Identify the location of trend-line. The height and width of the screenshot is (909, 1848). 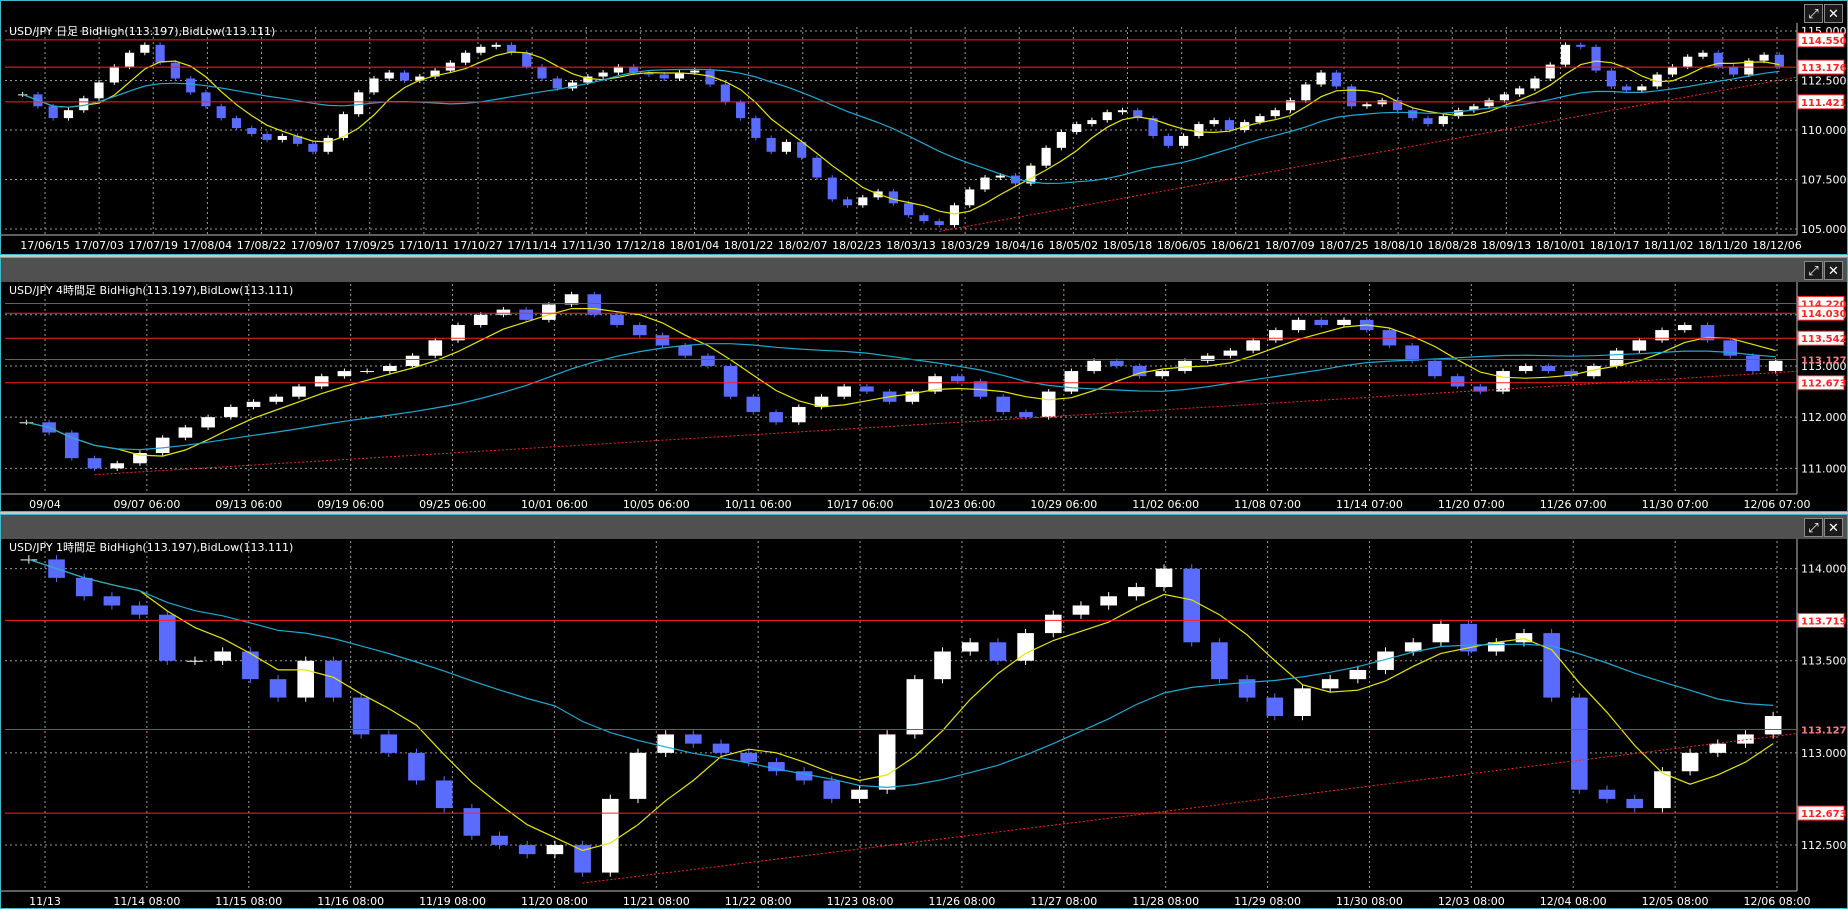
(1190, 808).